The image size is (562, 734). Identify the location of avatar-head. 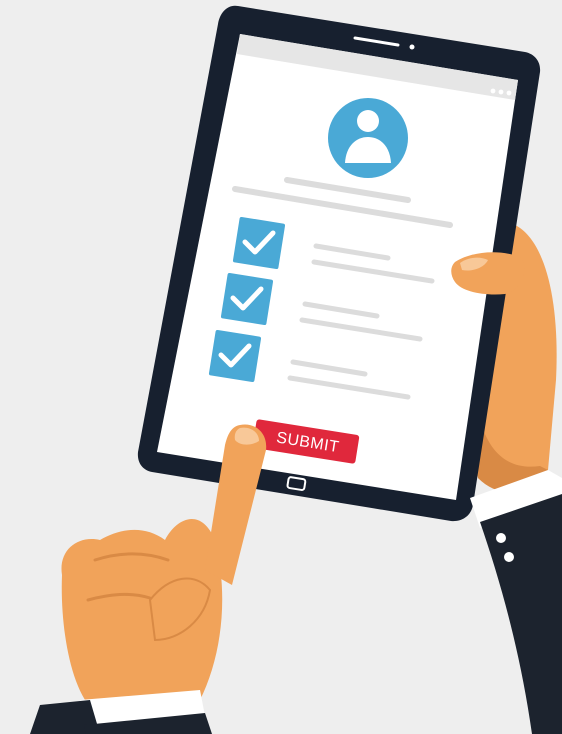
(368, 121).